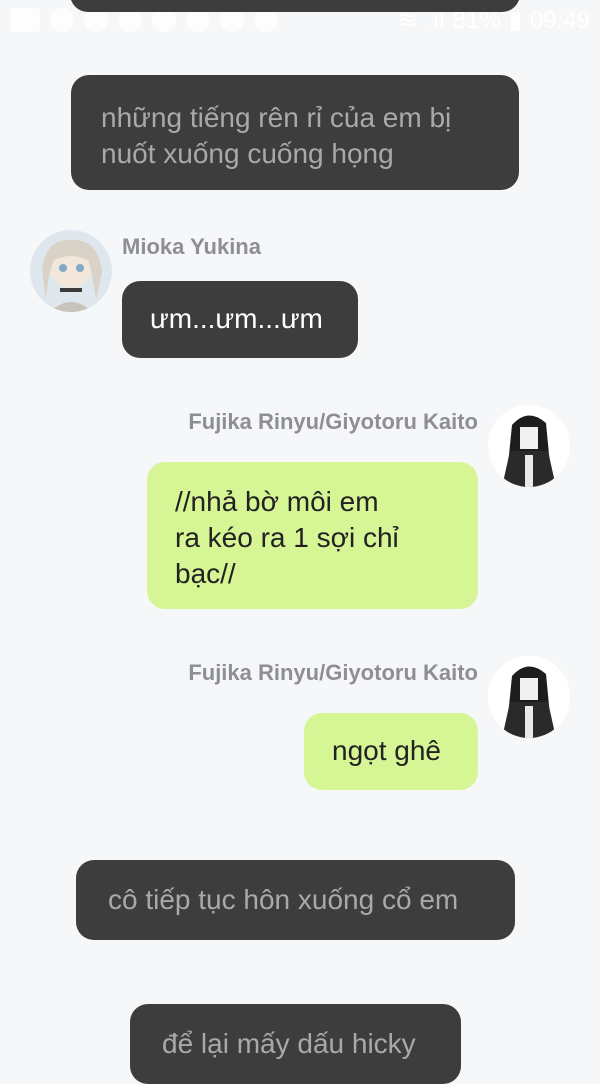 Image resolution: width=600 pixels, height=1084 pixels. Describe the element at coordinates (62, 20) in the screenshot. I see `notification-icon` at that location.